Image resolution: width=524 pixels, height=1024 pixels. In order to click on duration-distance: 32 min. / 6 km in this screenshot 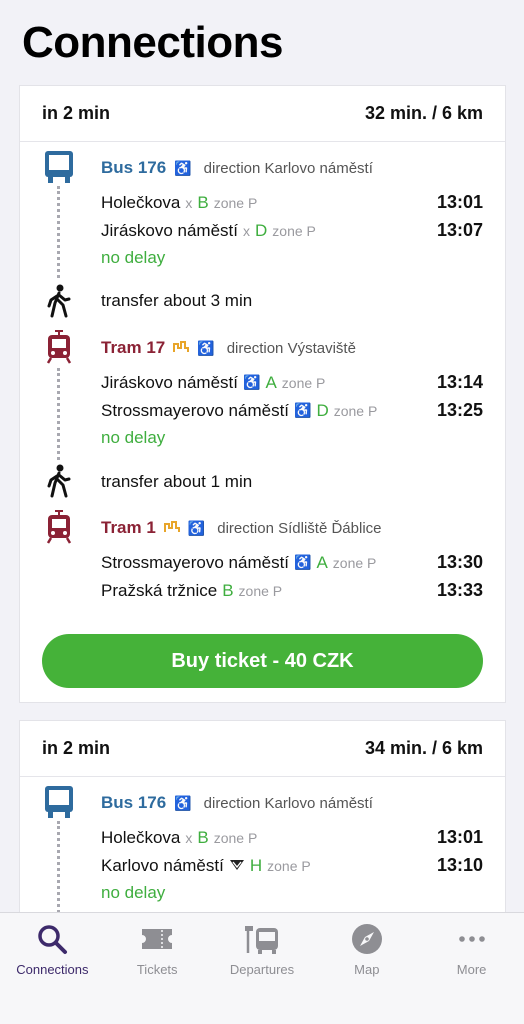, I will do `click(423, 113)`.